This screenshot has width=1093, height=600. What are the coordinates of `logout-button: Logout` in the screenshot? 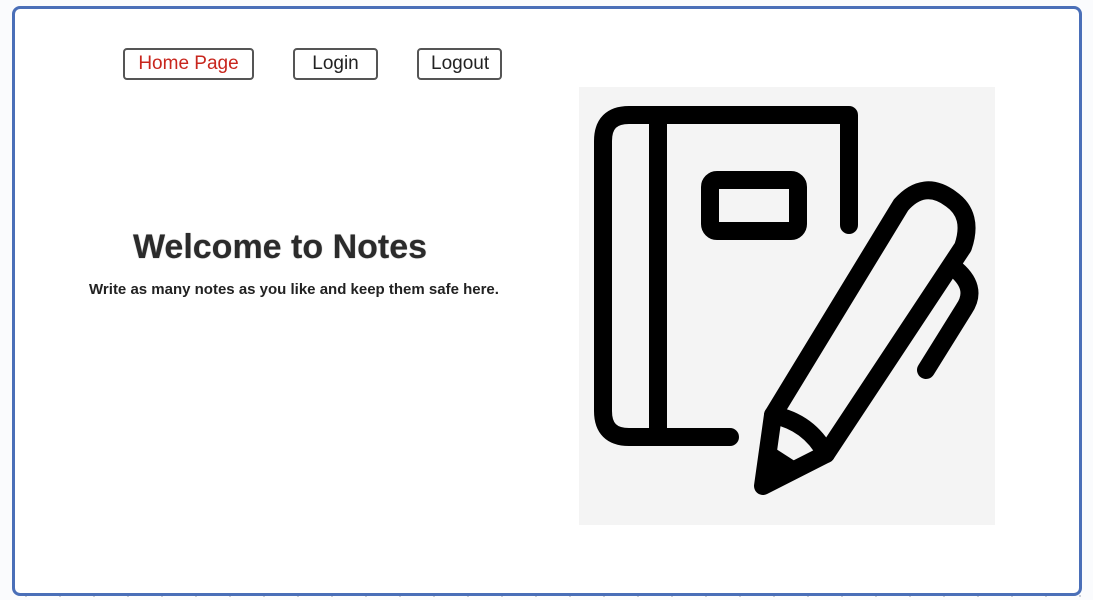 It's located at (459, 64).